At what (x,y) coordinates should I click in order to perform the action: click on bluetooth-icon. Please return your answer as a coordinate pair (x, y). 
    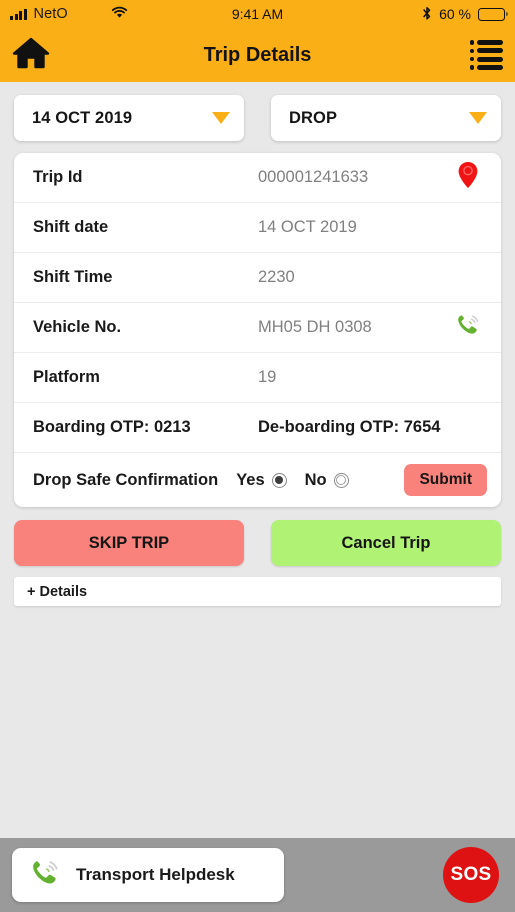
    Looking at the image, I should click on (427, 14).